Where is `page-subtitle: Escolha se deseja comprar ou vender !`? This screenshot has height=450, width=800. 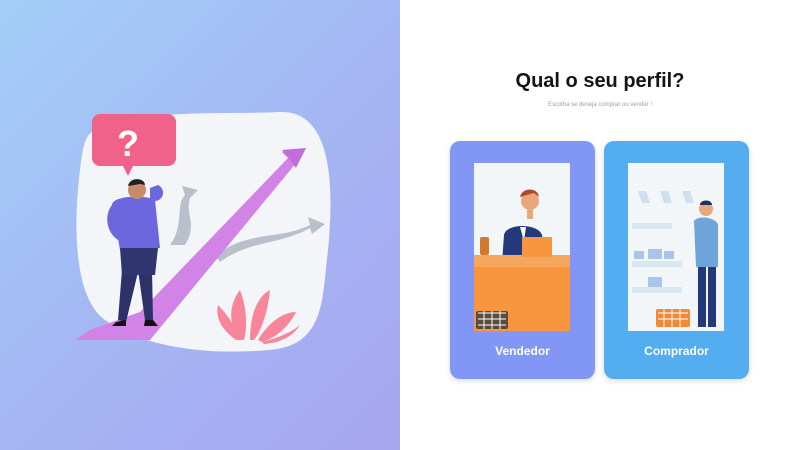
page-subtitle: Escolha se deseja comprar ou vender ! is located at coordinates (600, 105).